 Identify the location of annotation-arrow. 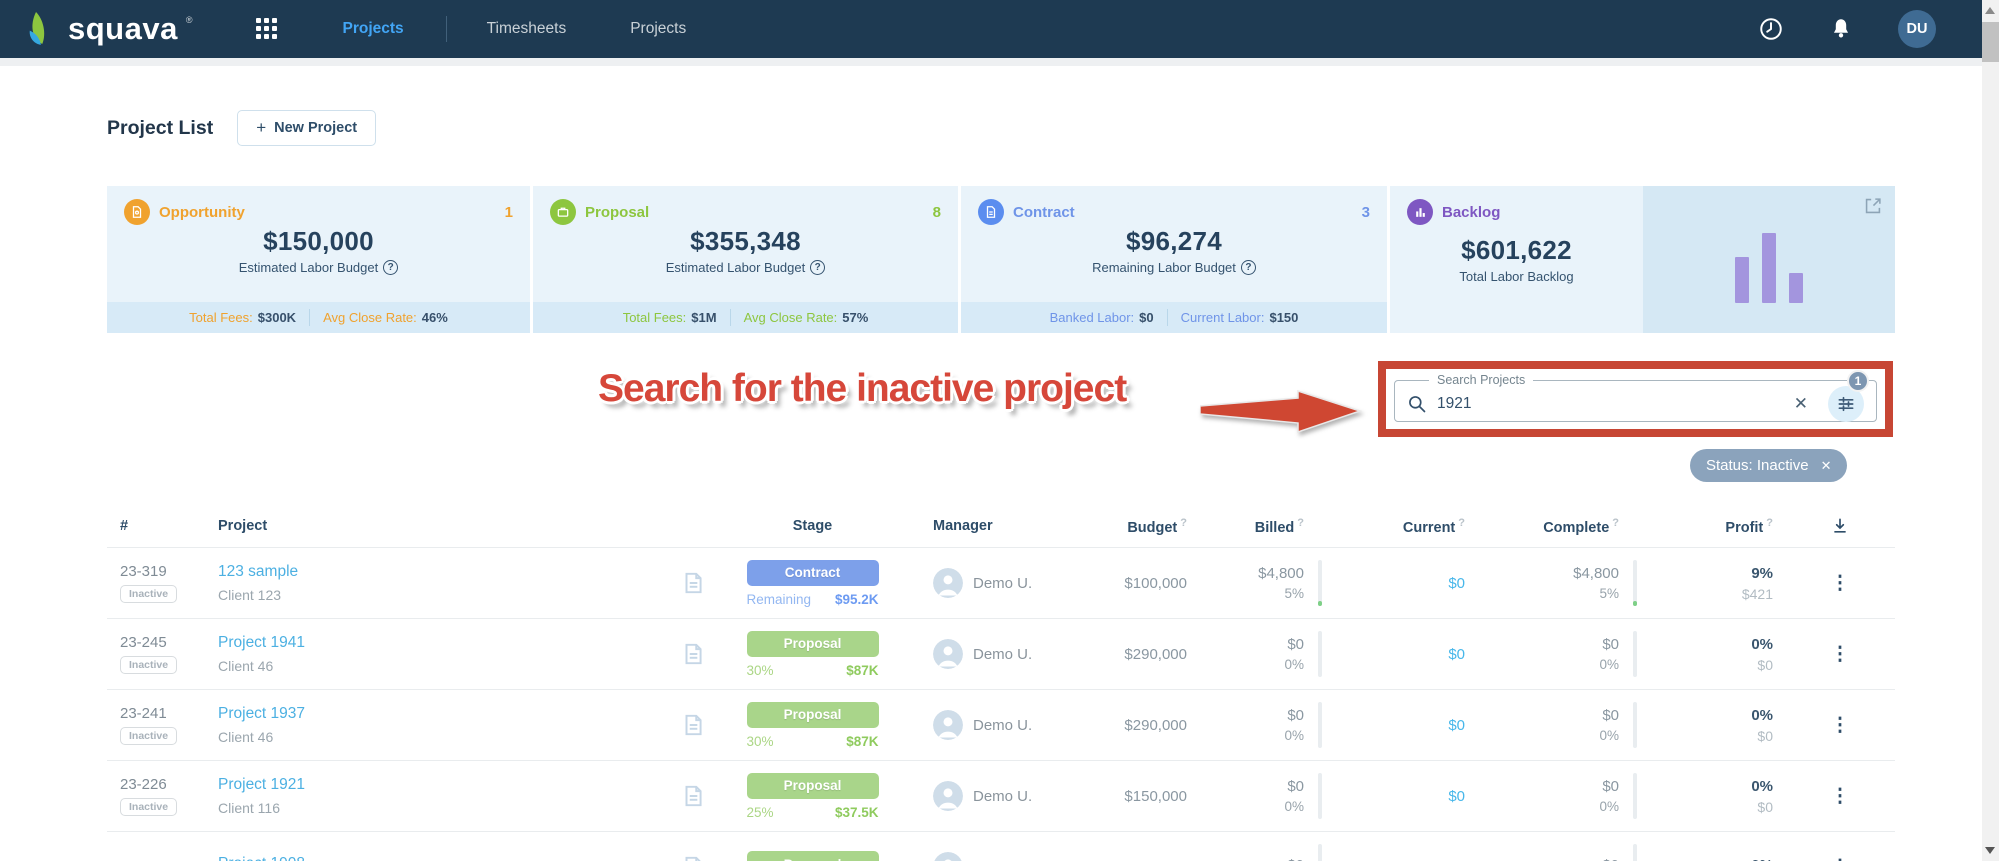
(1281, 411).